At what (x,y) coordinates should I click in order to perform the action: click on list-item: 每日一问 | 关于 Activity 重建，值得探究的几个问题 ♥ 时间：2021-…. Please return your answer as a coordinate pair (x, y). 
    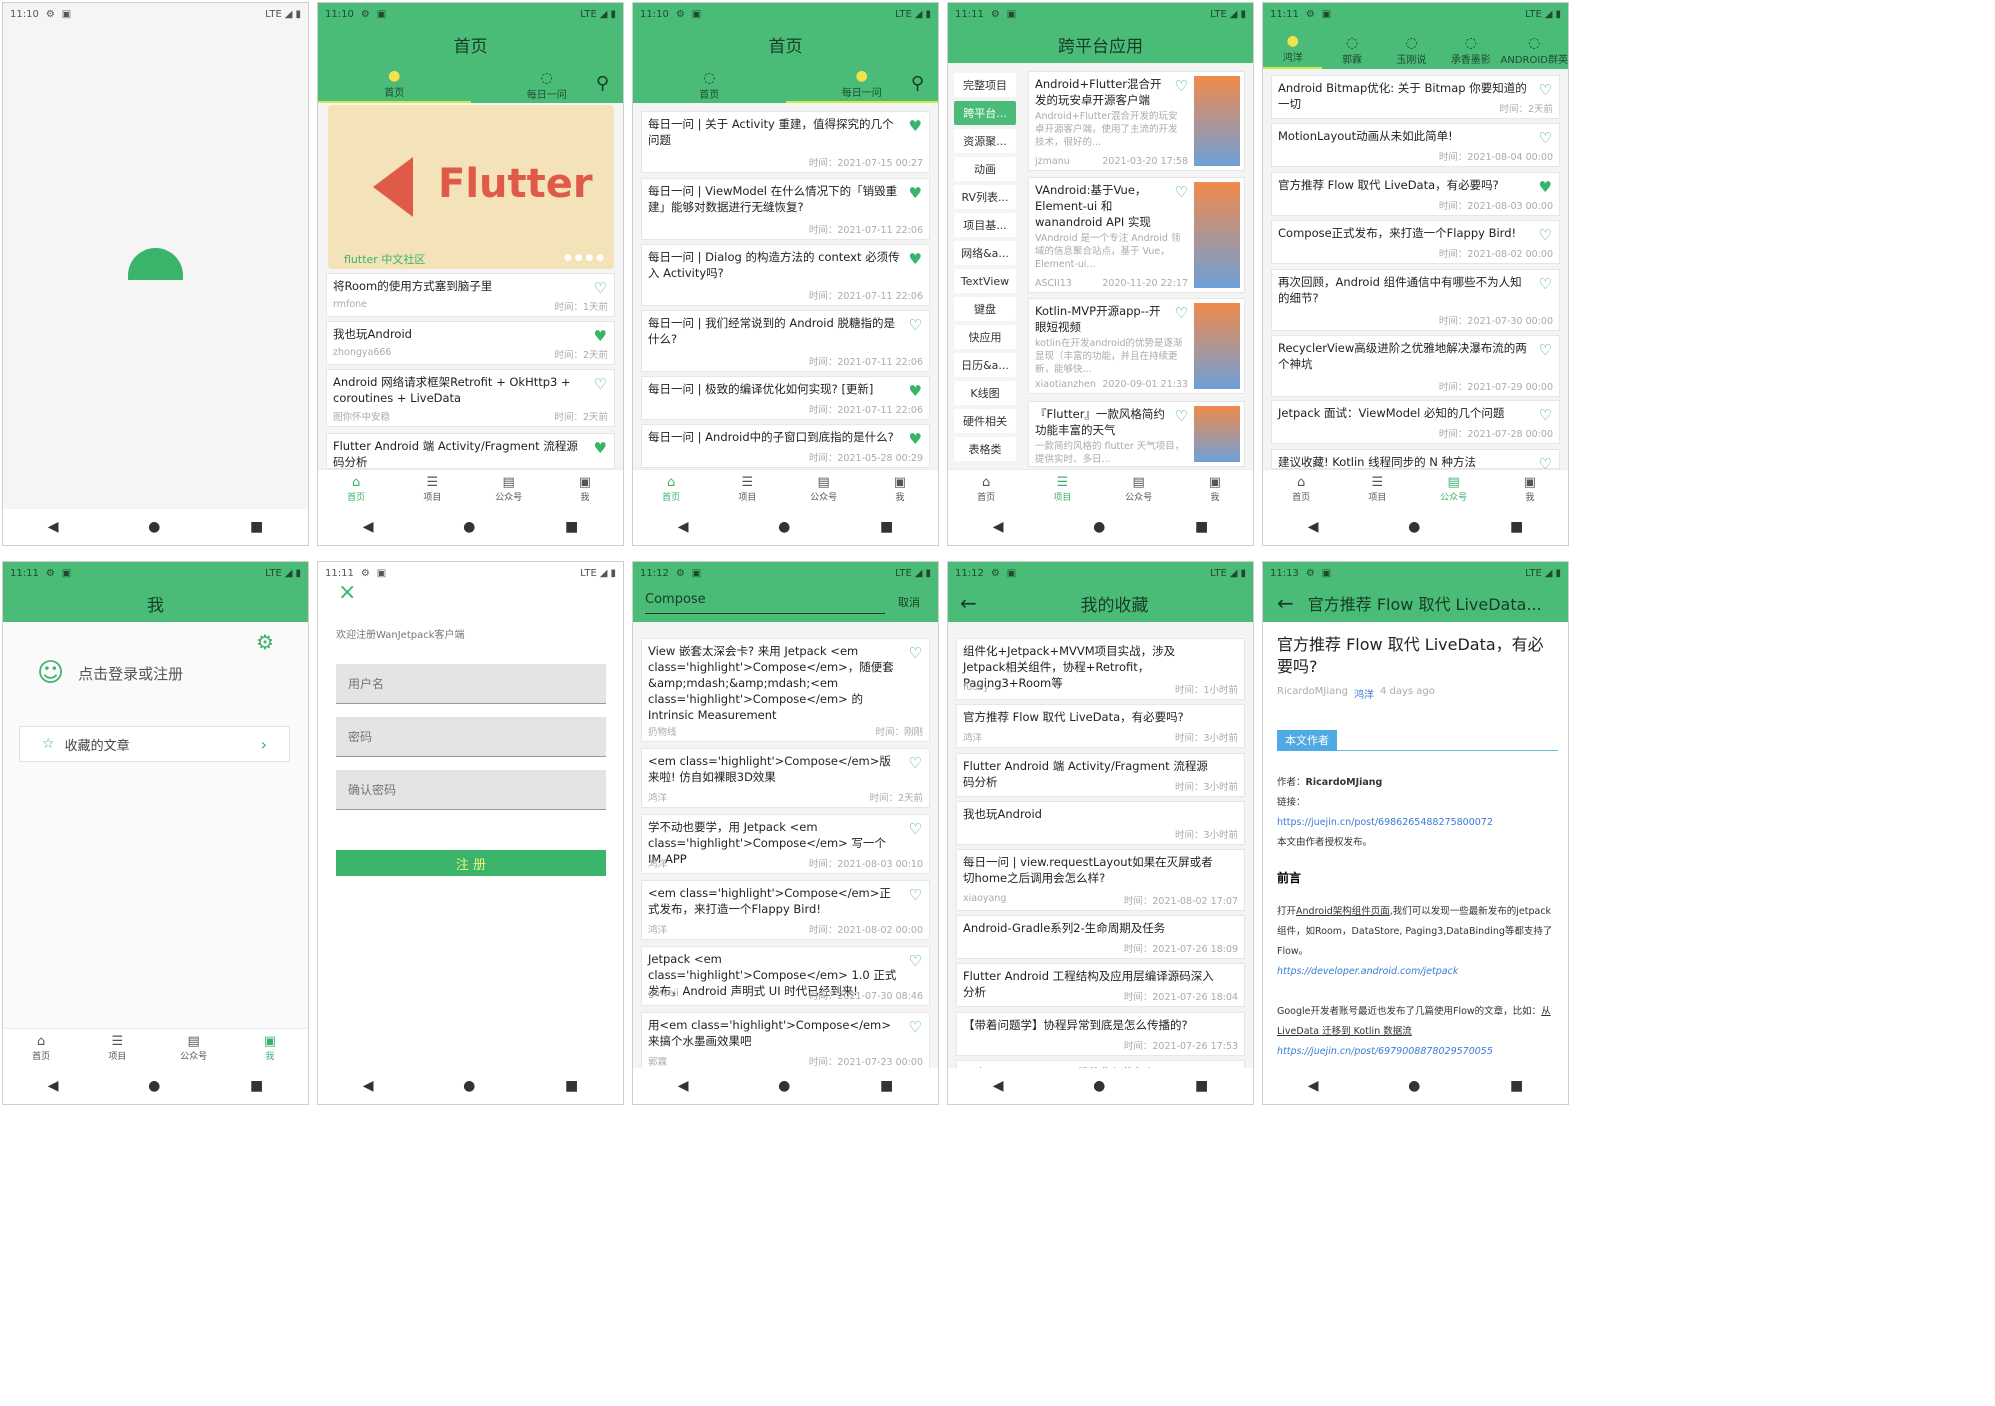
    Looking at the image, I should click on (785, 142).